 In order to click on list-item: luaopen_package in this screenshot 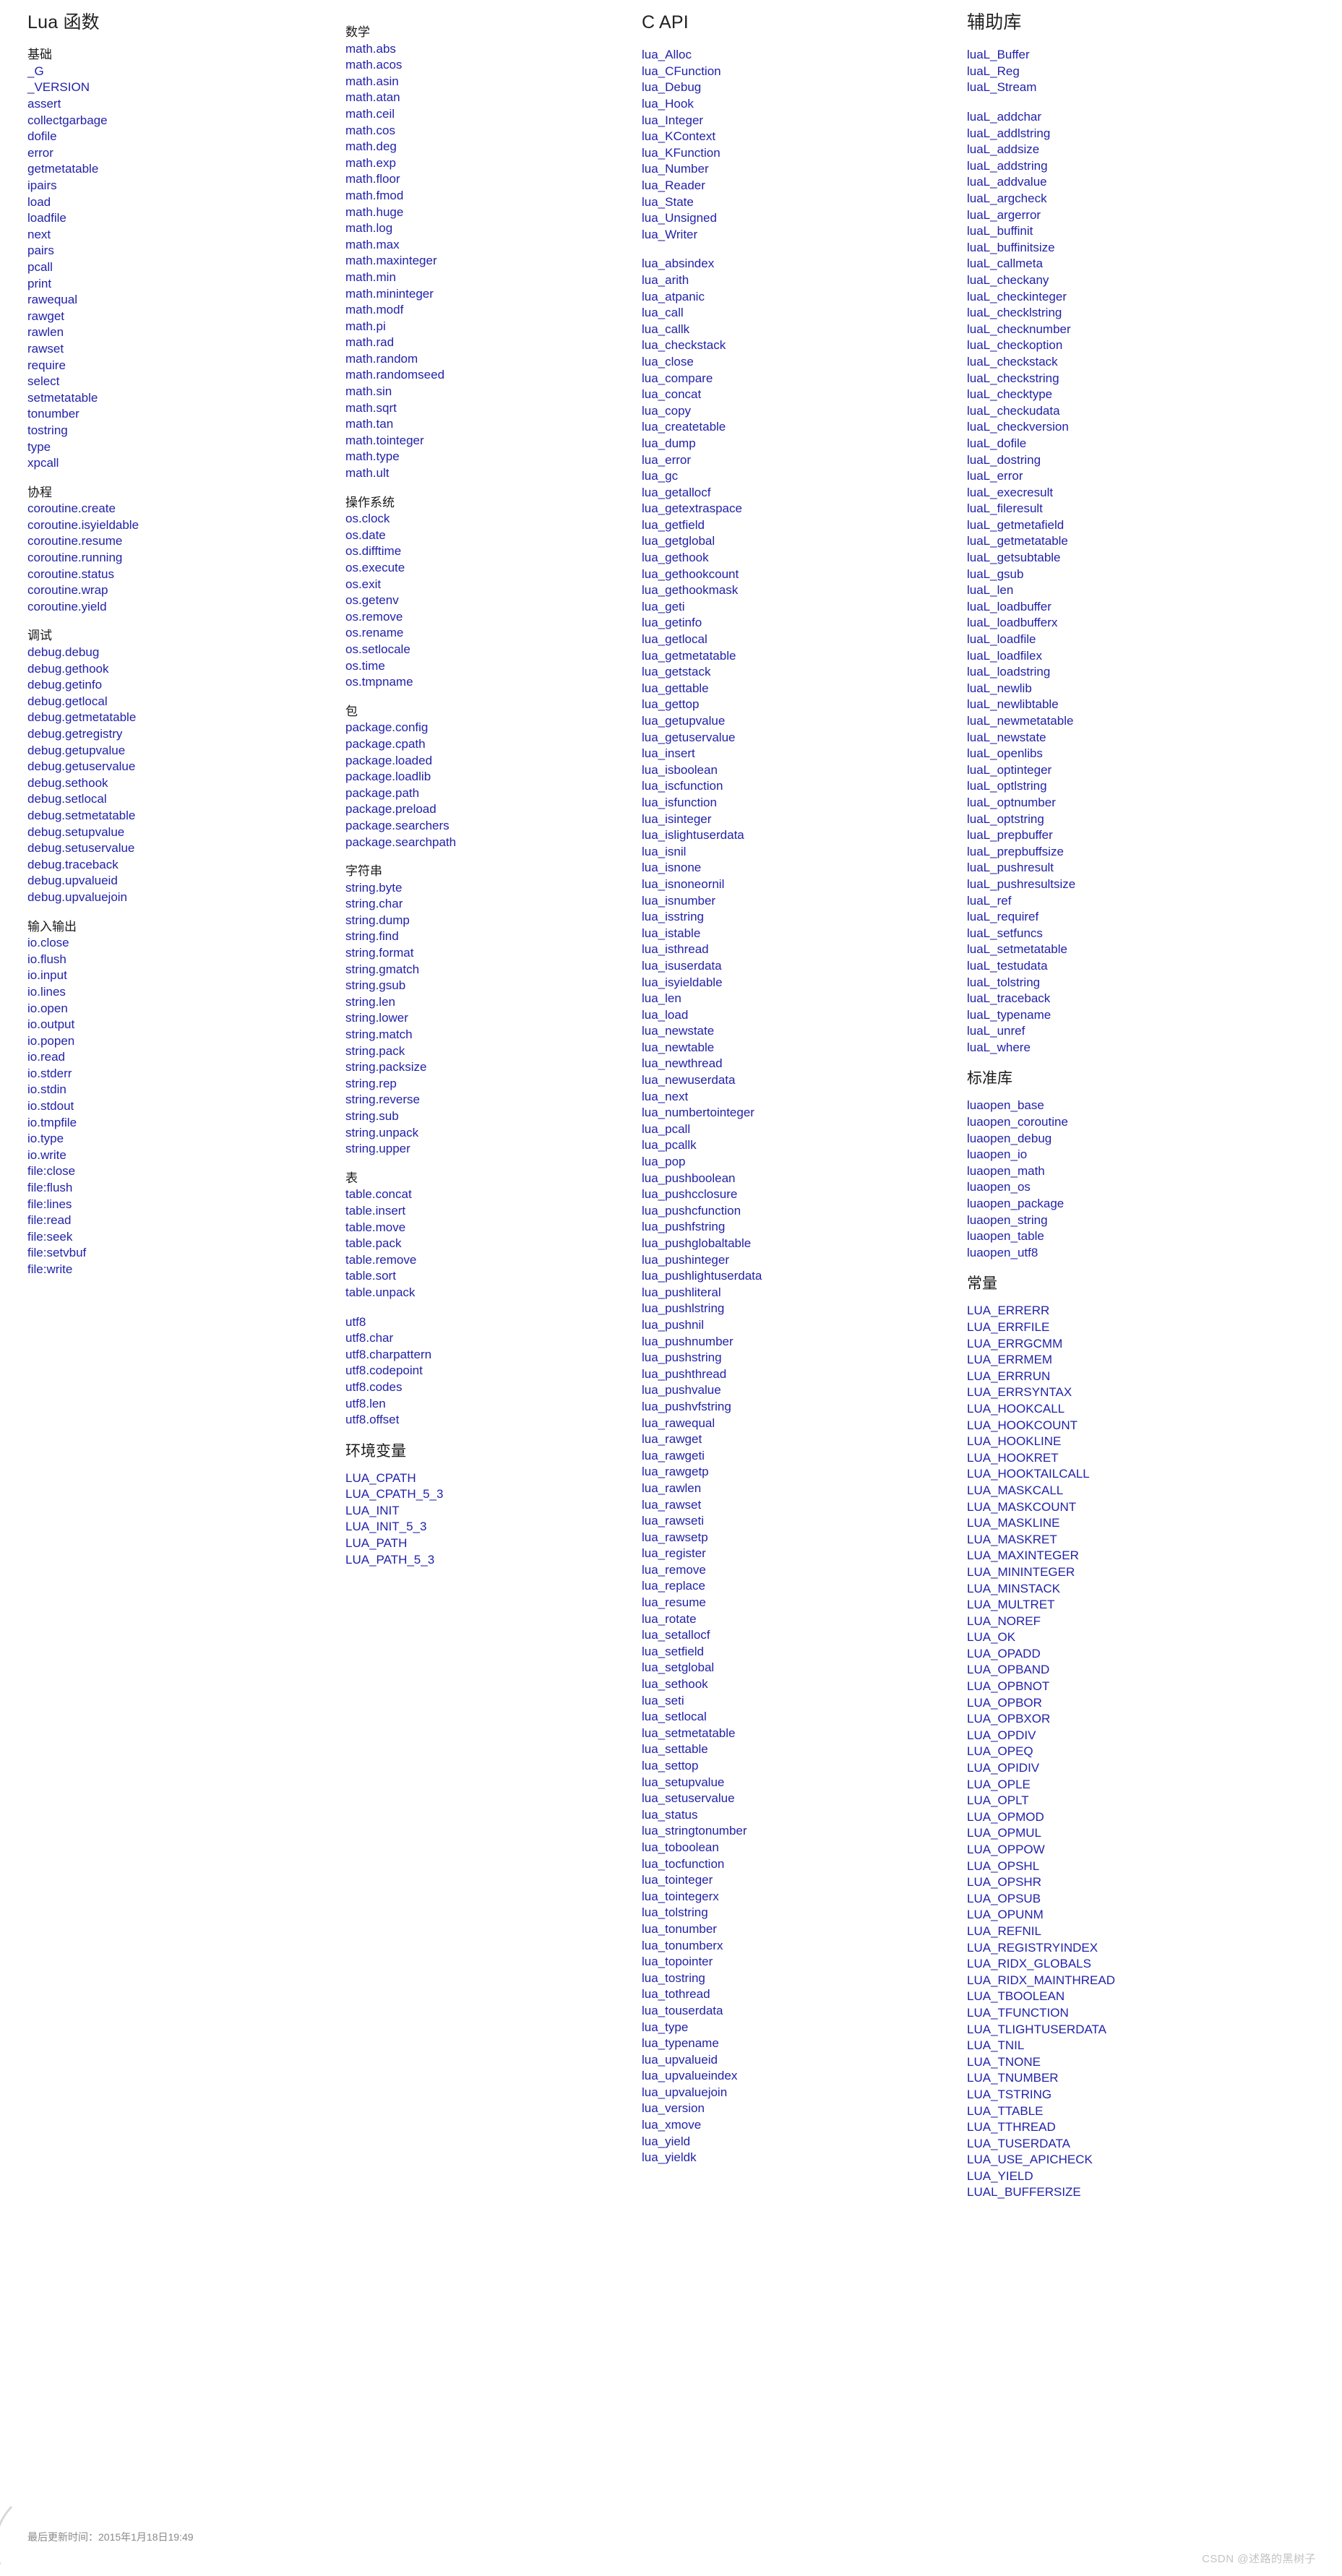, I will do `click(1152, 1204)`.